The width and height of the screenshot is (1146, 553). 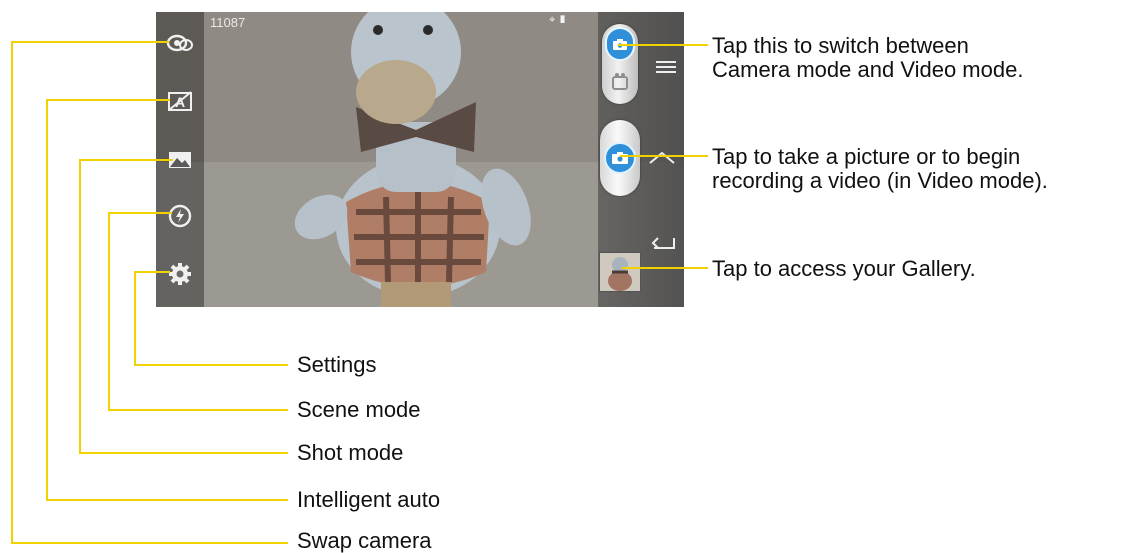 I want to click on mode-switch-callout-line2: Camera mode and Video mode., so click(x=868, y=69).